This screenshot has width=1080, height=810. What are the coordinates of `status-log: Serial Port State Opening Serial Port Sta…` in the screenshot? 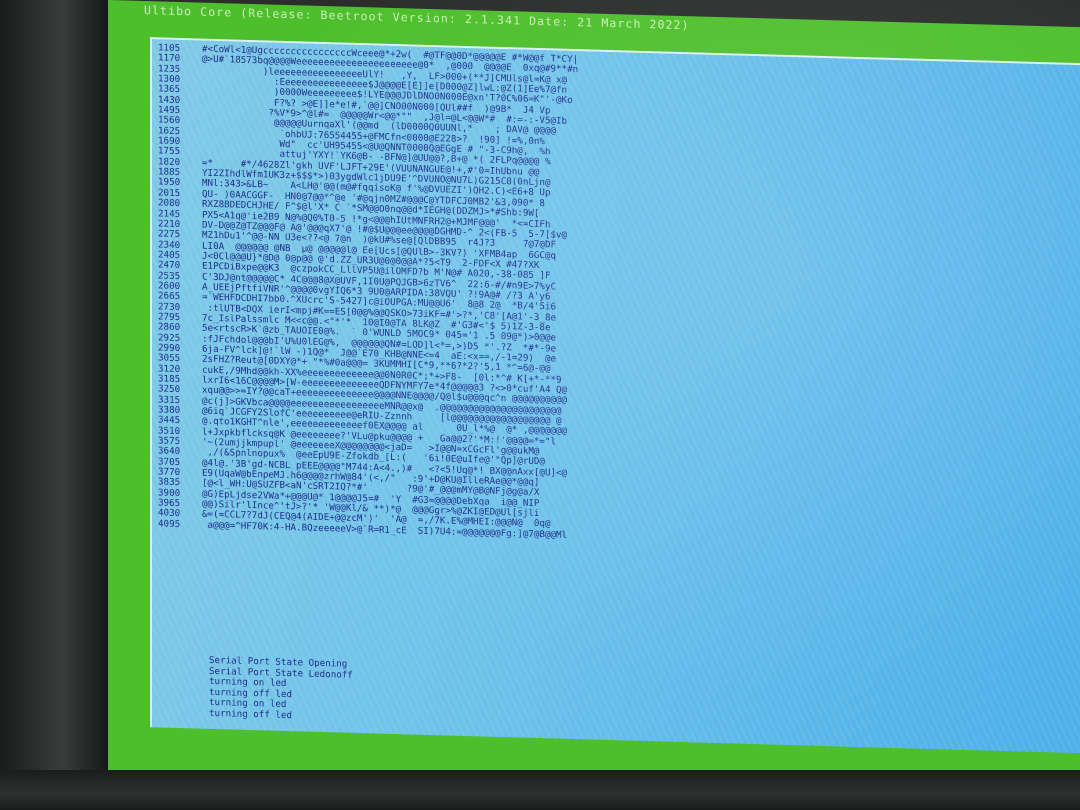 It's located at (281, 689).